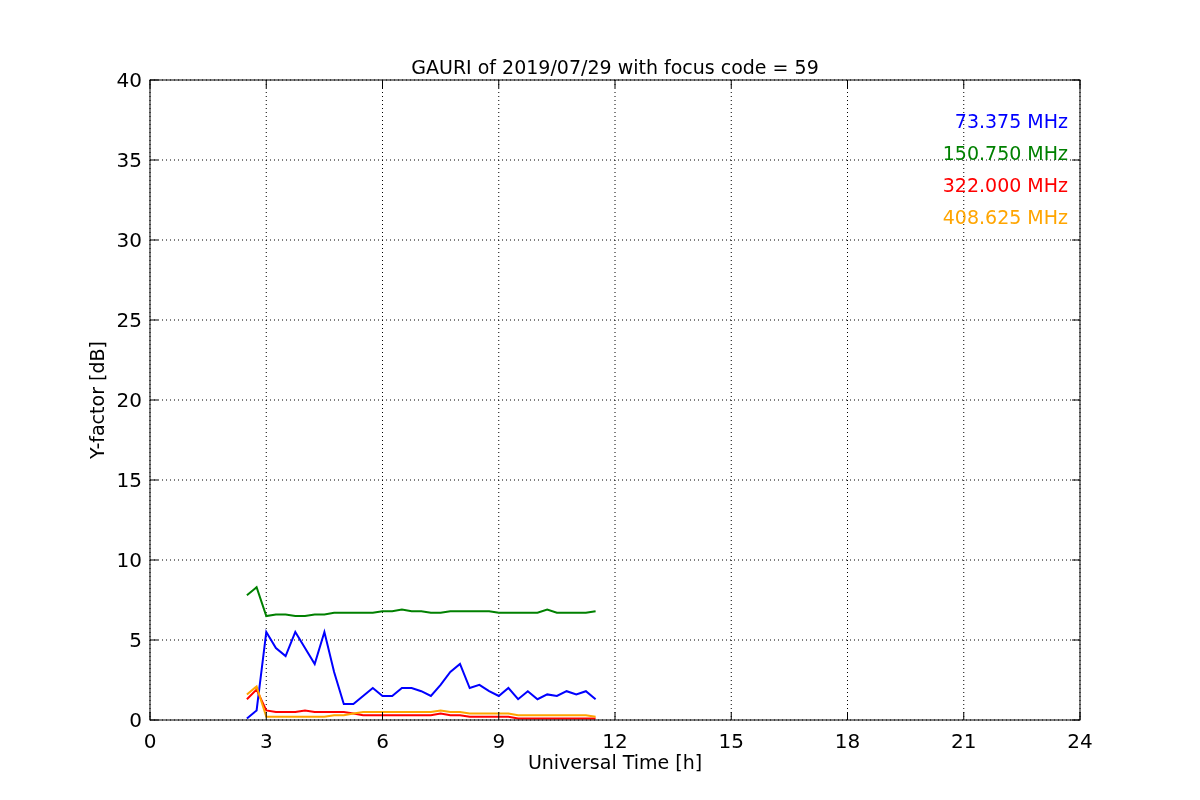 This screenshot has height=800, width=1200. Describe the element at coordinates (499, 741) in the screenshot. I see `x-tick-label: 9` at that location.